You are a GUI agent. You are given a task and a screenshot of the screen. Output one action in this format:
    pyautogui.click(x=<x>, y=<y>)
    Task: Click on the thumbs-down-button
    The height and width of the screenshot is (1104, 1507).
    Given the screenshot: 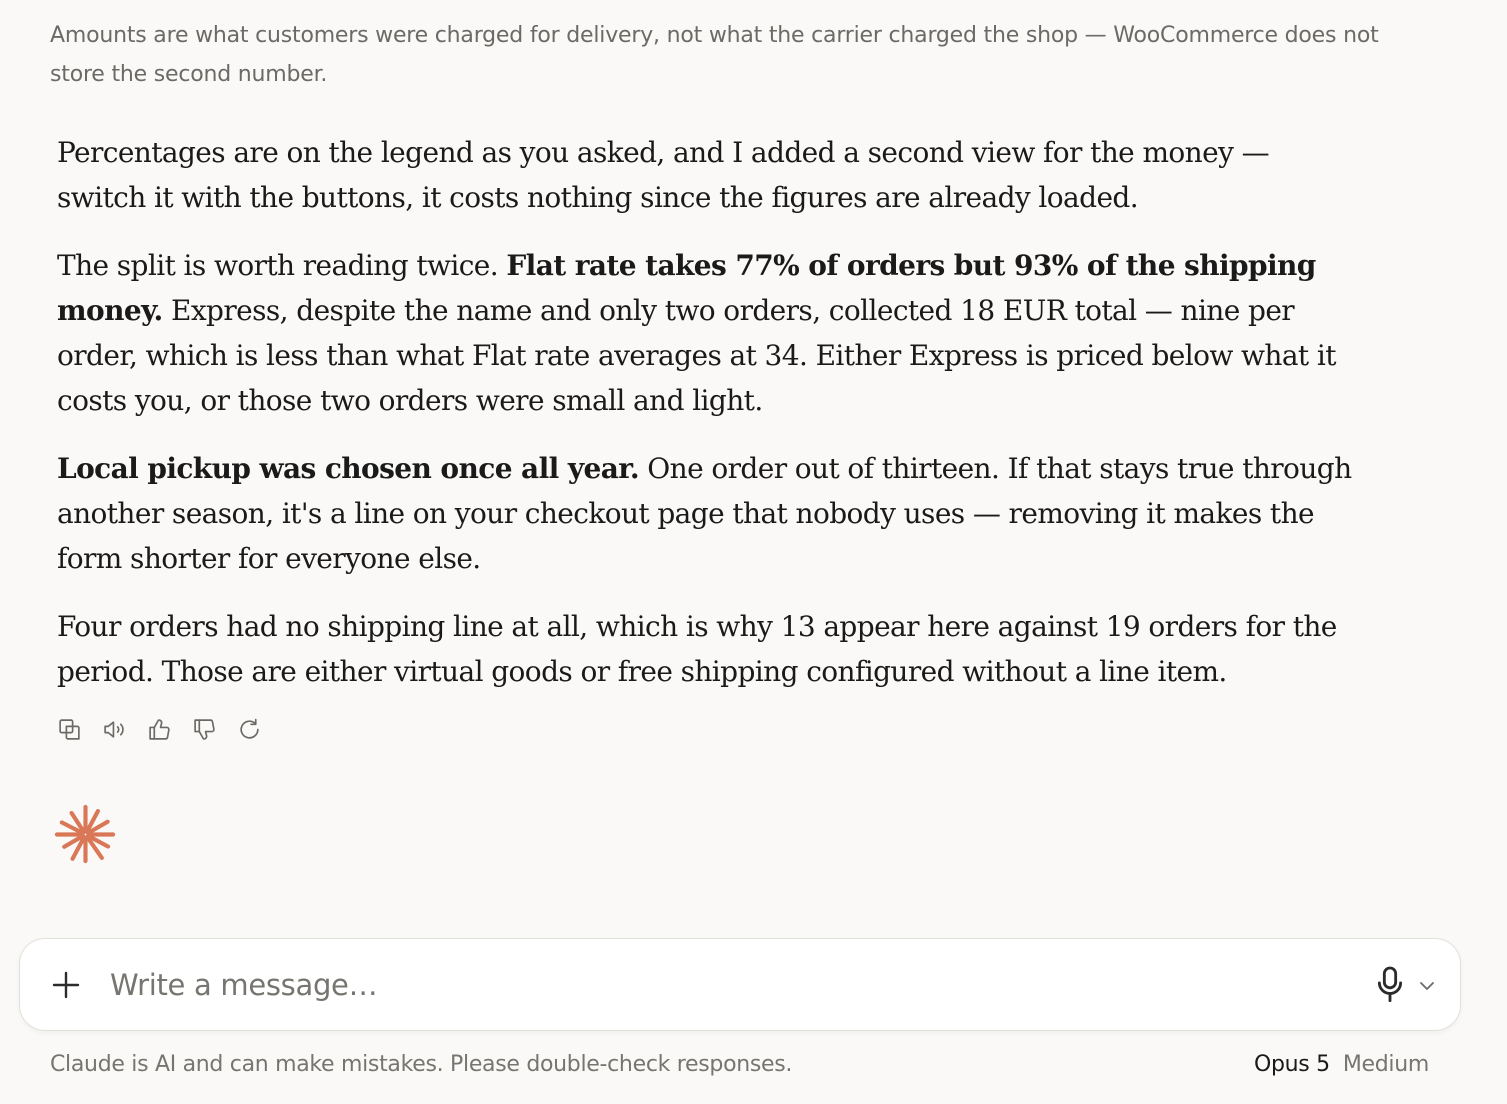 What is the action you would take?
    pyautogui.click(x=204, y=729)
    